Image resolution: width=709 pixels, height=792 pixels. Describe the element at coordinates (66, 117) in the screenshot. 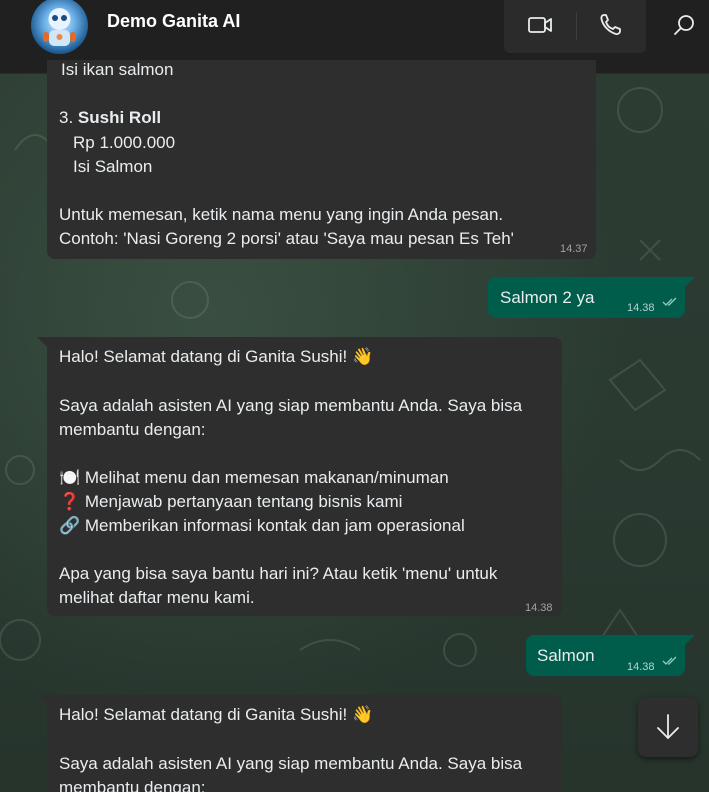

I see `menu-item-number: 3.` at that location.